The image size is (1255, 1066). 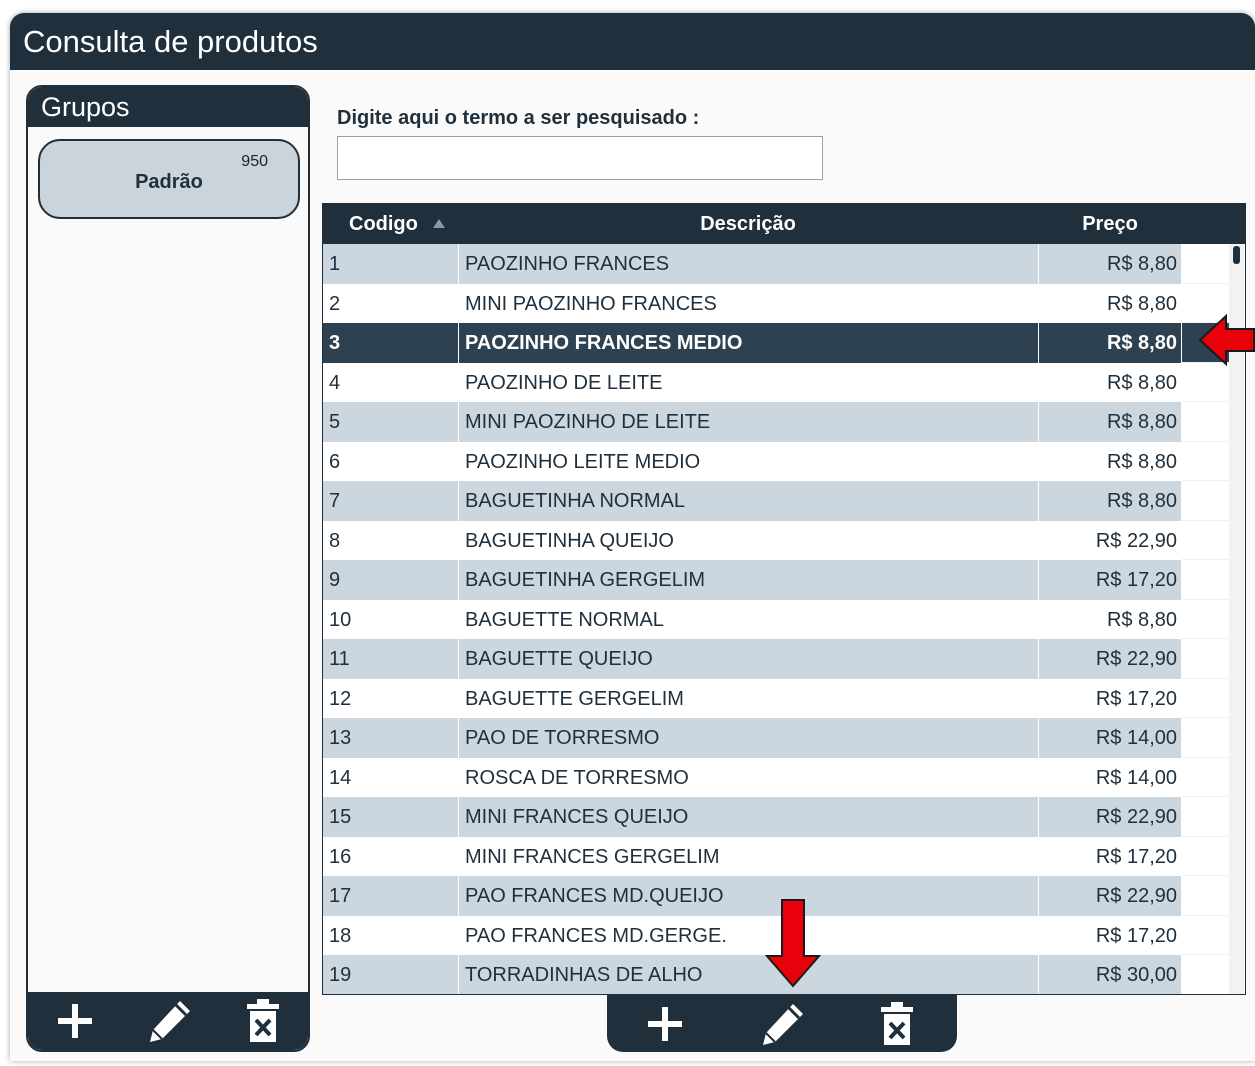 I want to click on group-item-padrao: 950 Padrão, so click(x=169, y=179).